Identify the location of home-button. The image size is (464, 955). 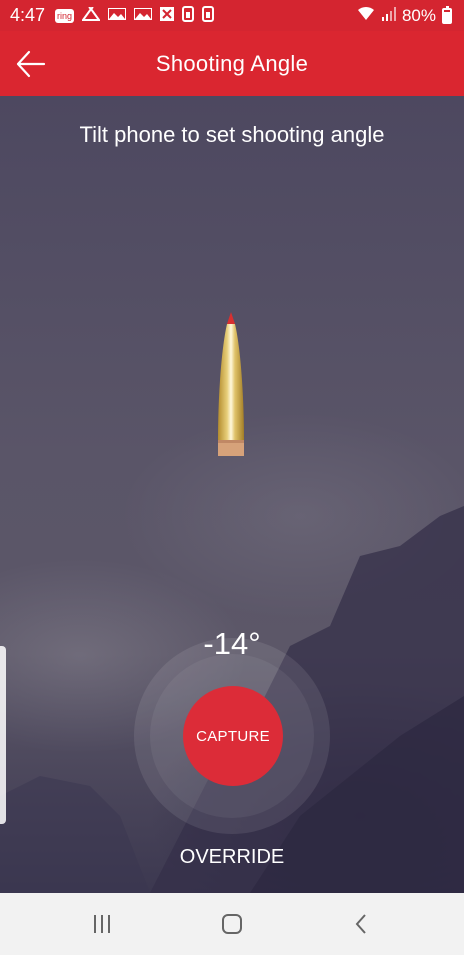
(232, 924).